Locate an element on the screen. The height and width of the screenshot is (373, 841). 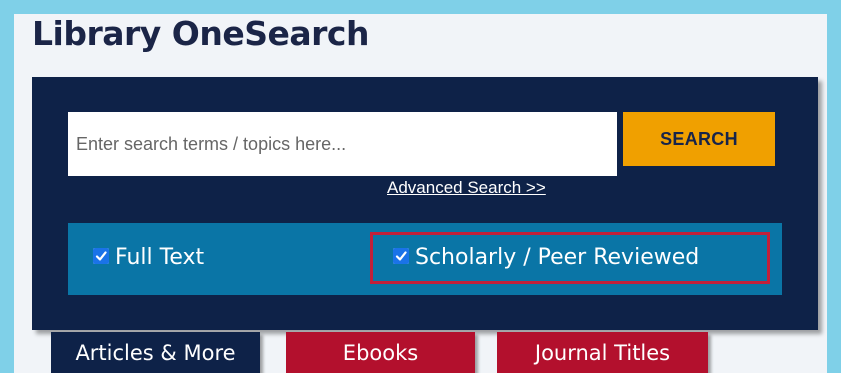
filter-full-text: Full Text is located at coordinates (148, 257).